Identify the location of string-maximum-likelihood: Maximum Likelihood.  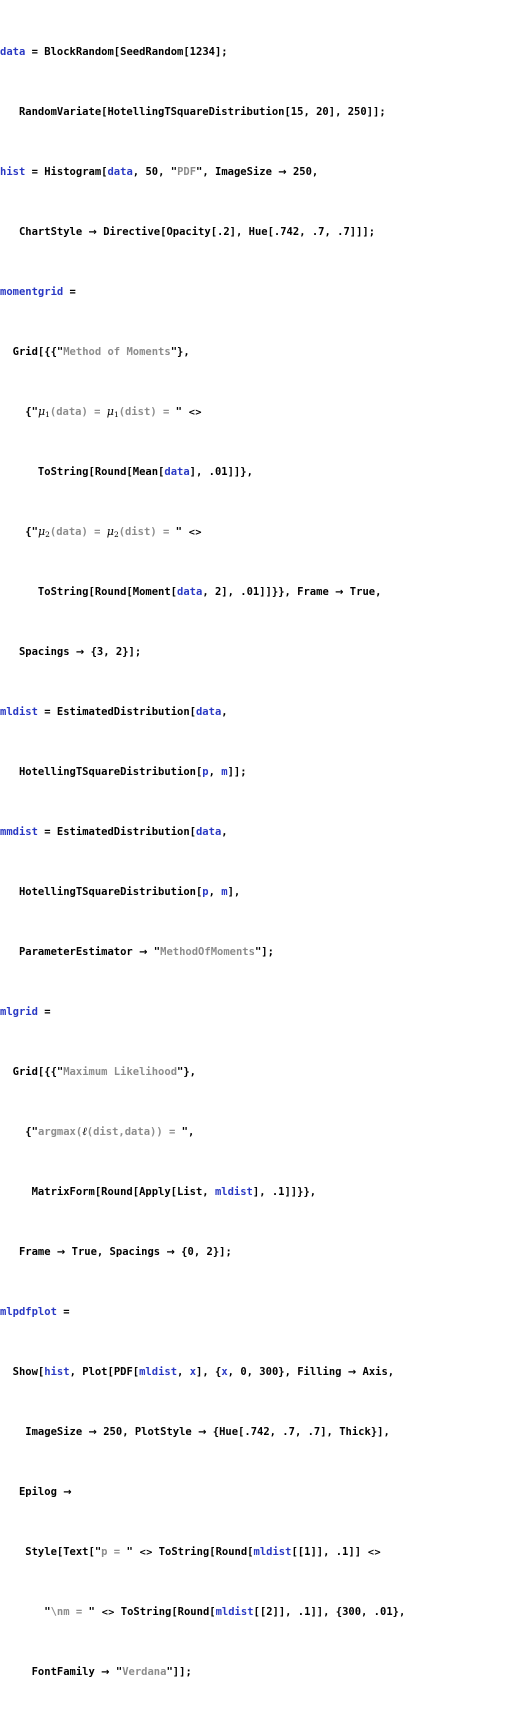
(120, 1072).